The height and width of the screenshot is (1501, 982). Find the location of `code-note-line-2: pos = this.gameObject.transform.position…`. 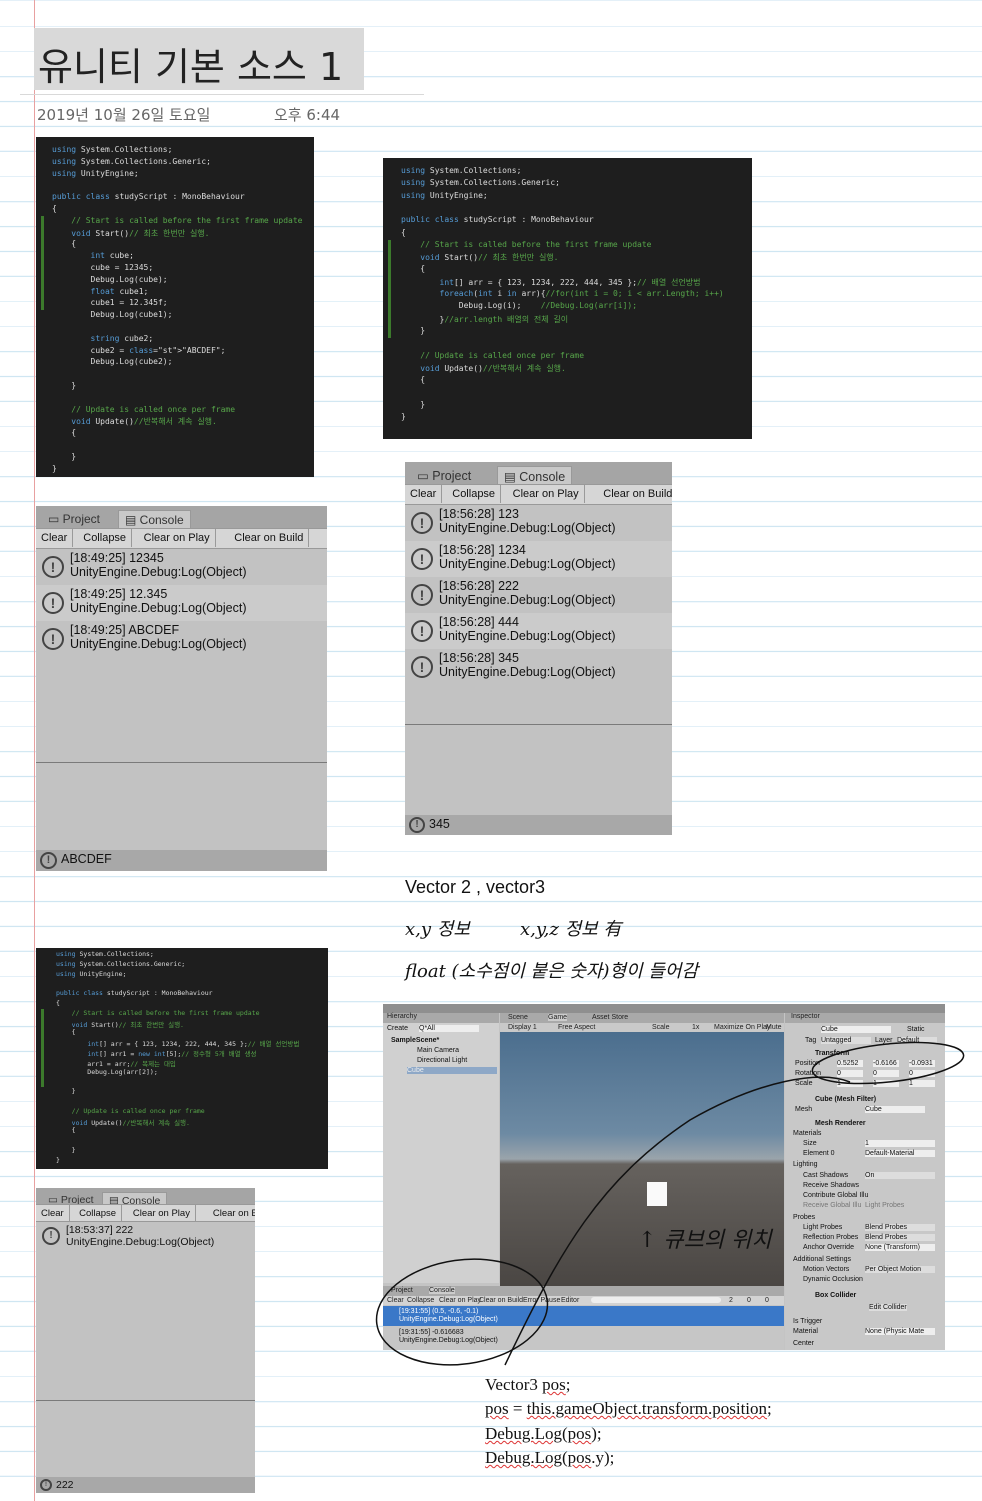

code-note-line-2: pos = this.gameObject.transform.position… is located at coordinates (628, 1408).